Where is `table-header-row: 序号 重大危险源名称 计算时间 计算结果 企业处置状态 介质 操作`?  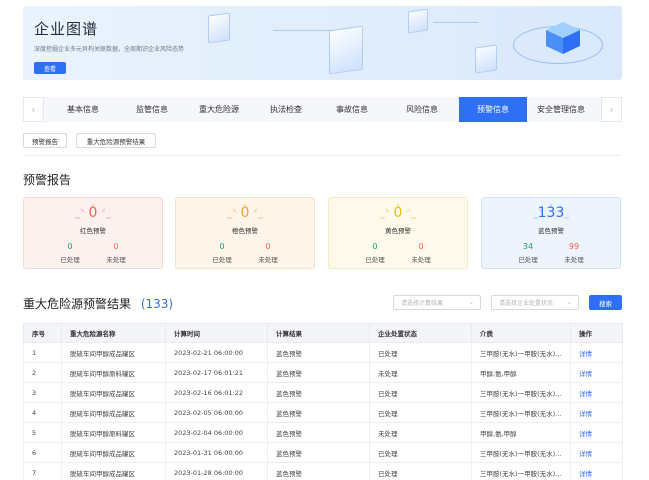
table-header-row: 序号 重大危险源名称 计算时间 计算结果 企业处置状态 介质 操作 is located at coordinates (323, 333).